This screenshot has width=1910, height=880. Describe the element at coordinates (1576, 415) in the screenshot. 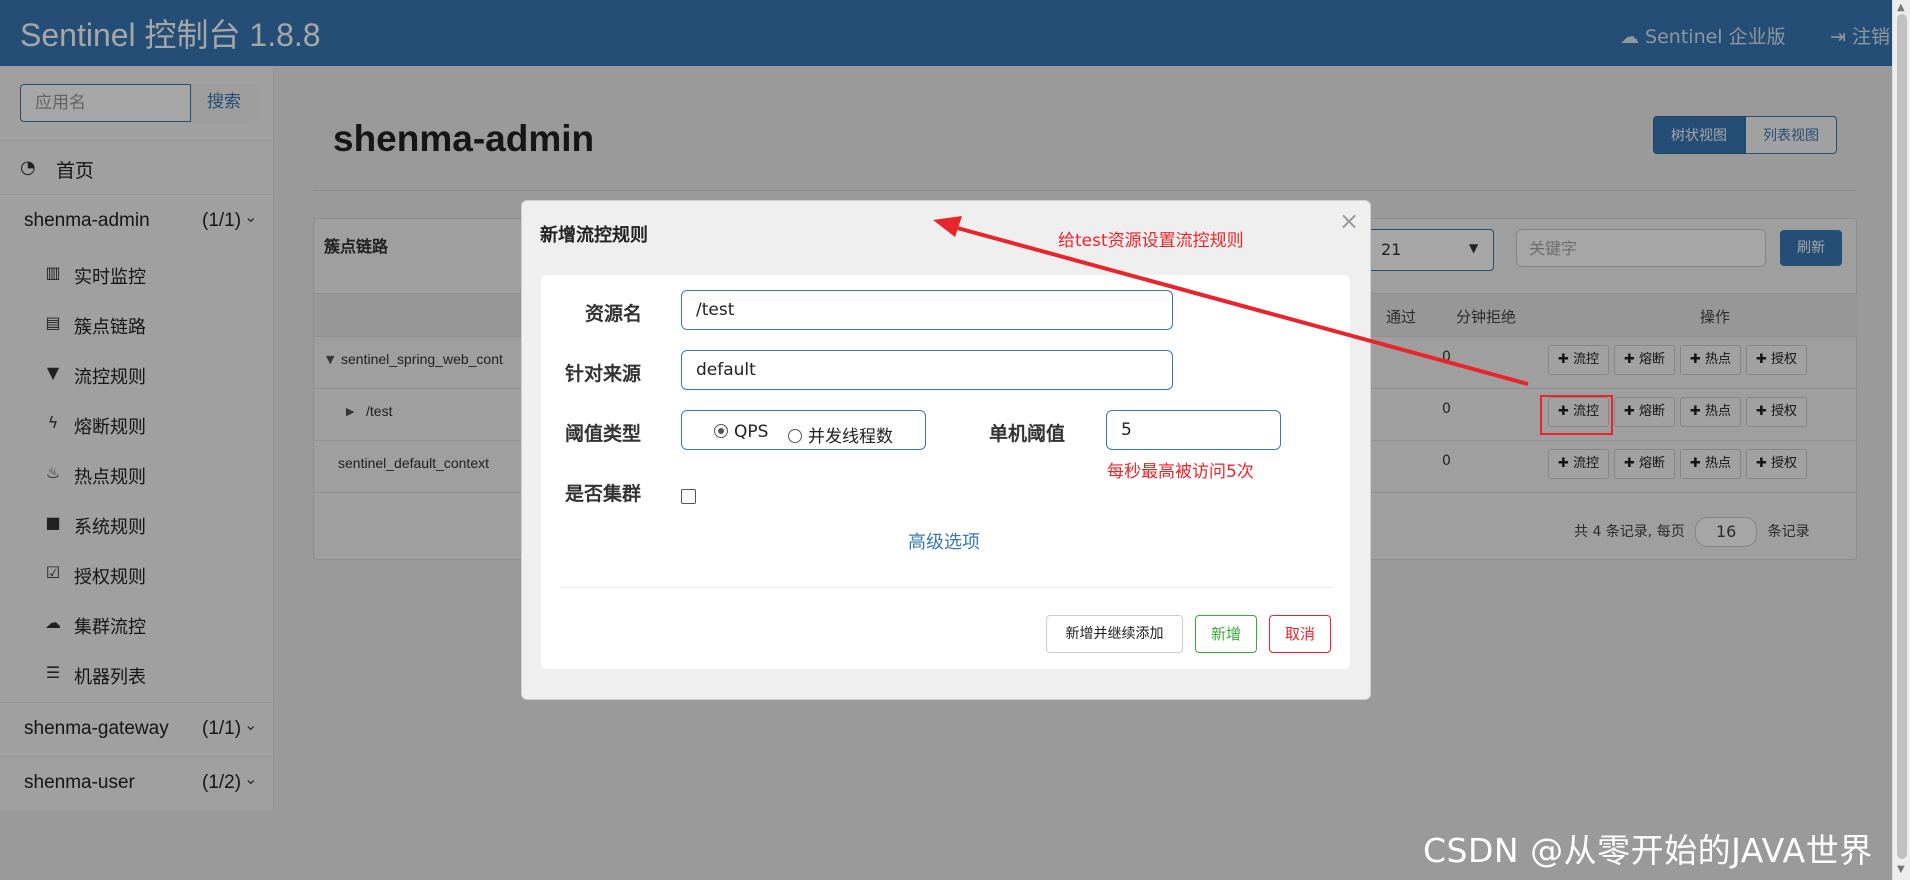

I see `highlight-box` at that location.